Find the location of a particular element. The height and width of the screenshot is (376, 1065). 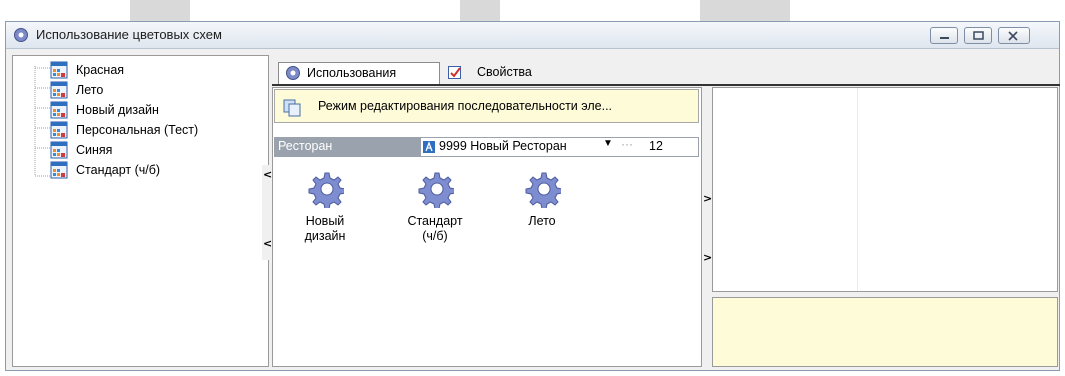

minimize-icon is located at coordinates (944, 38).